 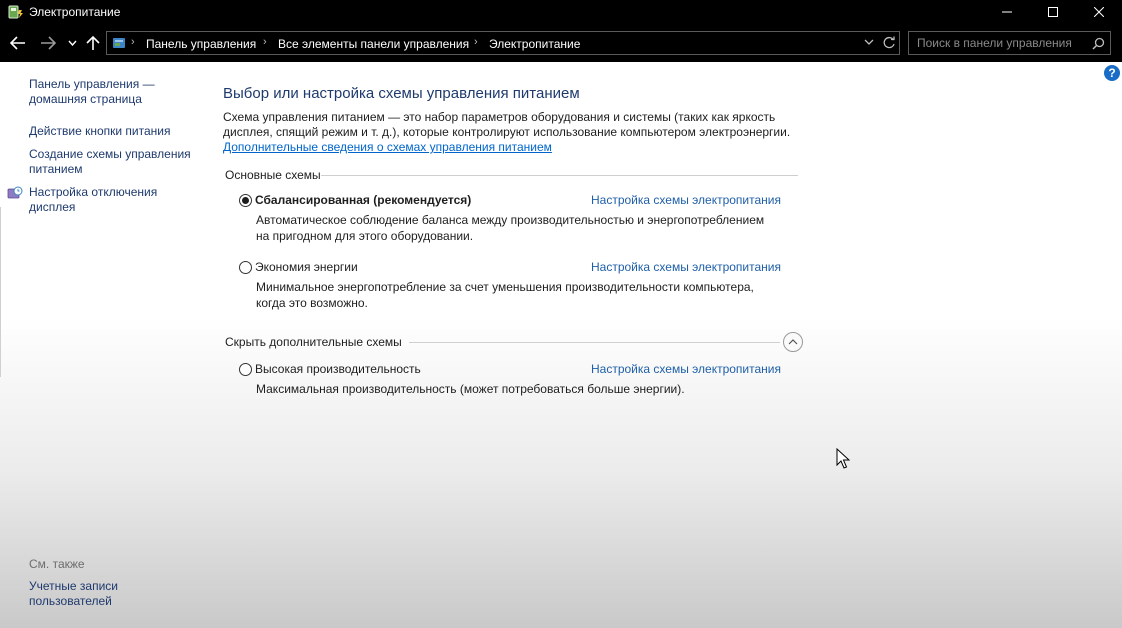 I want to click on minimize-button, so click(x=1007, y=12).